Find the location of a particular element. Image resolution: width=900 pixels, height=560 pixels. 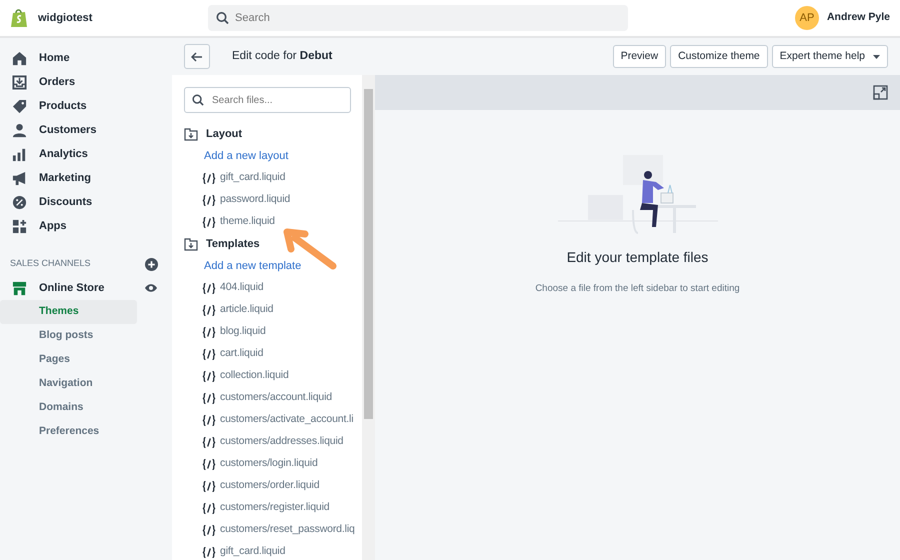

sidebar-item: Discounts is located at coordinates (86, 202).